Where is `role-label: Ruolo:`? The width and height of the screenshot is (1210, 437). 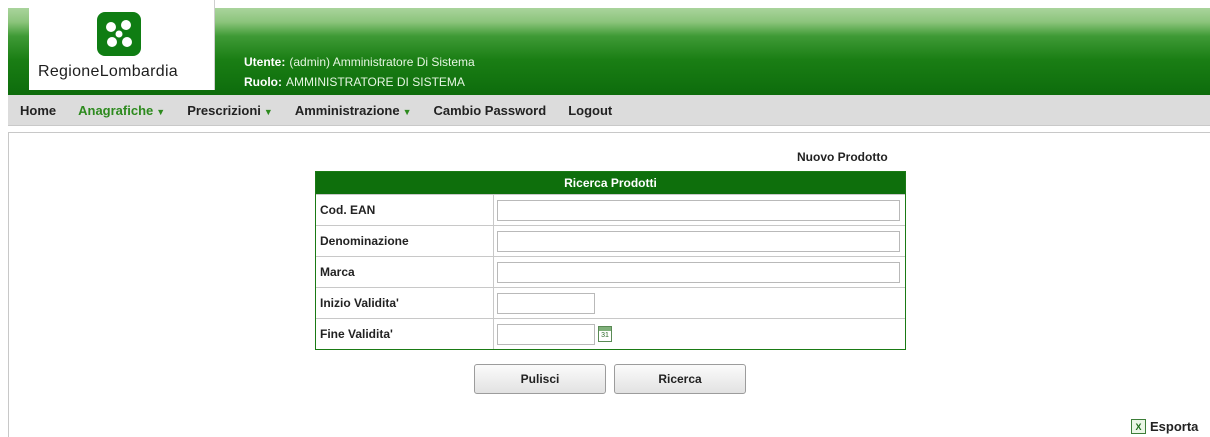 role-label: Ruolo: is located at coordinates (263, 82).